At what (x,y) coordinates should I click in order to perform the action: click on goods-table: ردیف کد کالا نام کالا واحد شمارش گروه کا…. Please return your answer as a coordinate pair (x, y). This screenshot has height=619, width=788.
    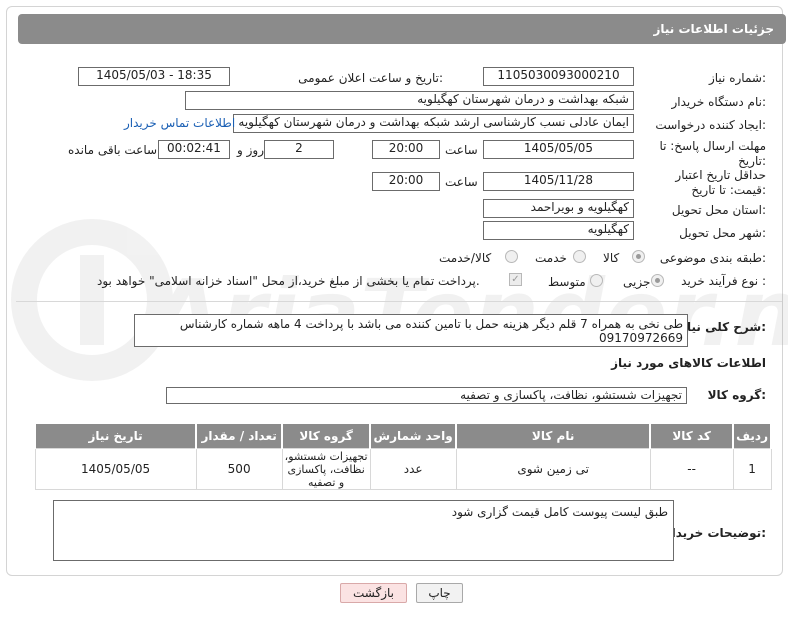
    Looking at the image, I should click on (402, 457).